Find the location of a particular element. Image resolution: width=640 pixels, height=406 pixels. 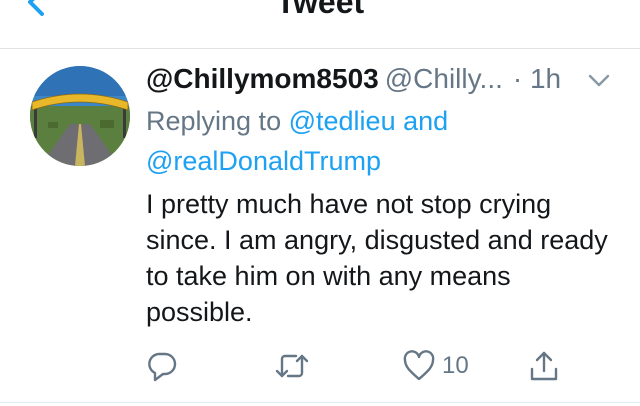

page-title: Tweet is located at coordinates (320, 10).